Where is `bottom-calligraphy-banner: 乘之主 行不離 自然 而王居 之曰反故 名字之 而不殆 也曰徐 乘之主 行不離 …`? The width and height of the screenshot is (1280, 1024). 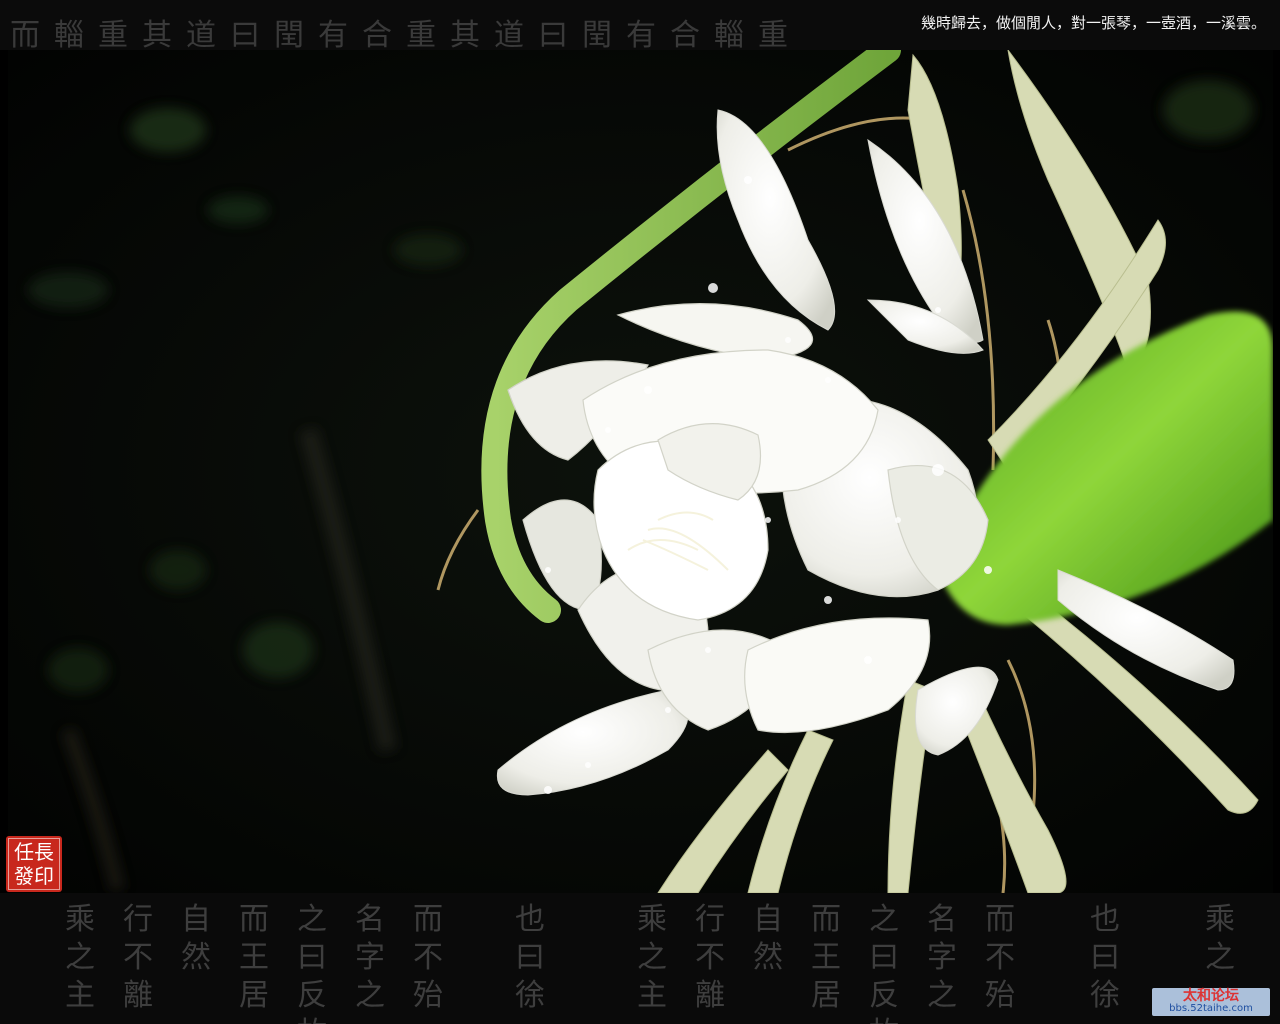 bottom-calligraphy-banner: 乘之主 行不離 自然 而王居 之曰反故 名字之 而不殆 也曰徐 乘之主 行不離 … is located at coordinates (640, 958).